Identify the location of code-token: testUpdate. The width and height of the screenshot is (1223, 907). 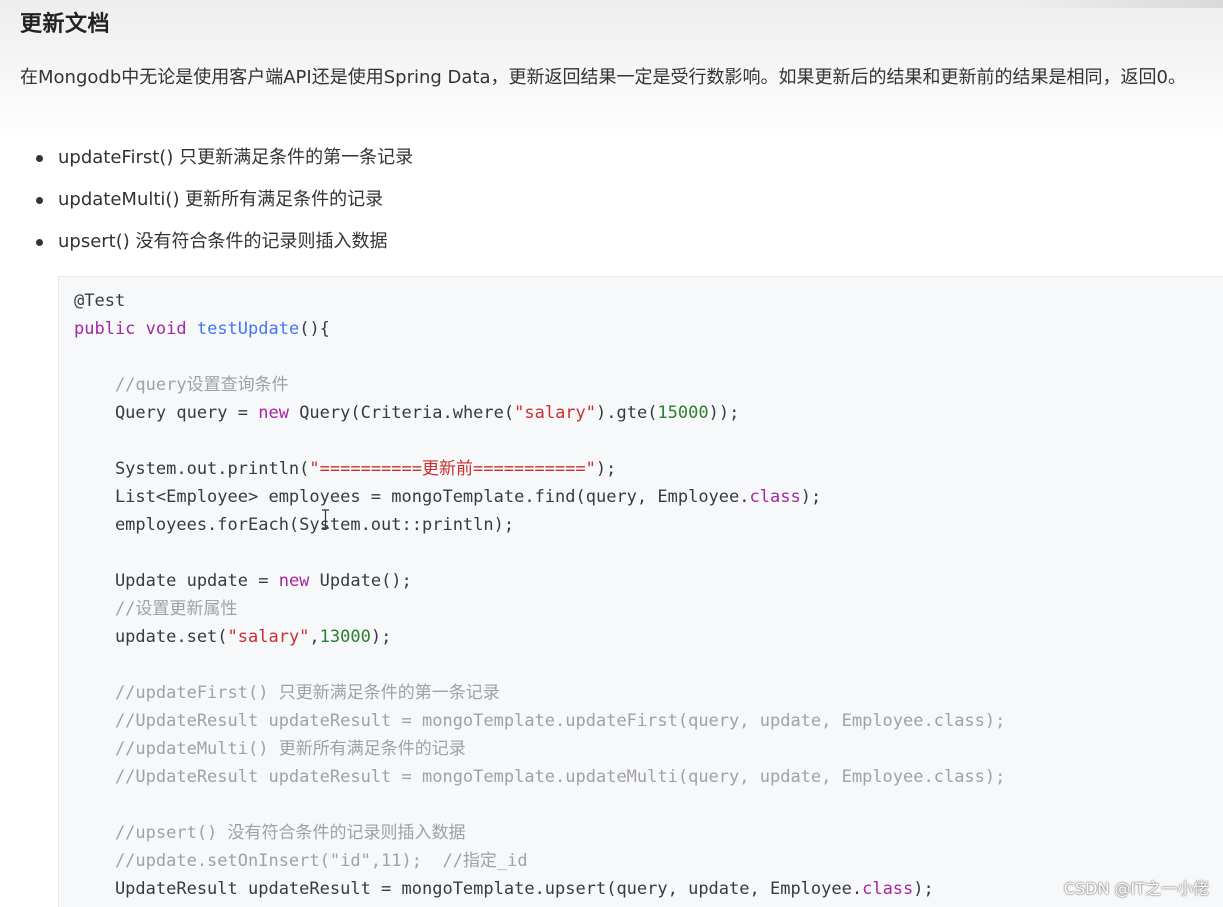
(248, 329).